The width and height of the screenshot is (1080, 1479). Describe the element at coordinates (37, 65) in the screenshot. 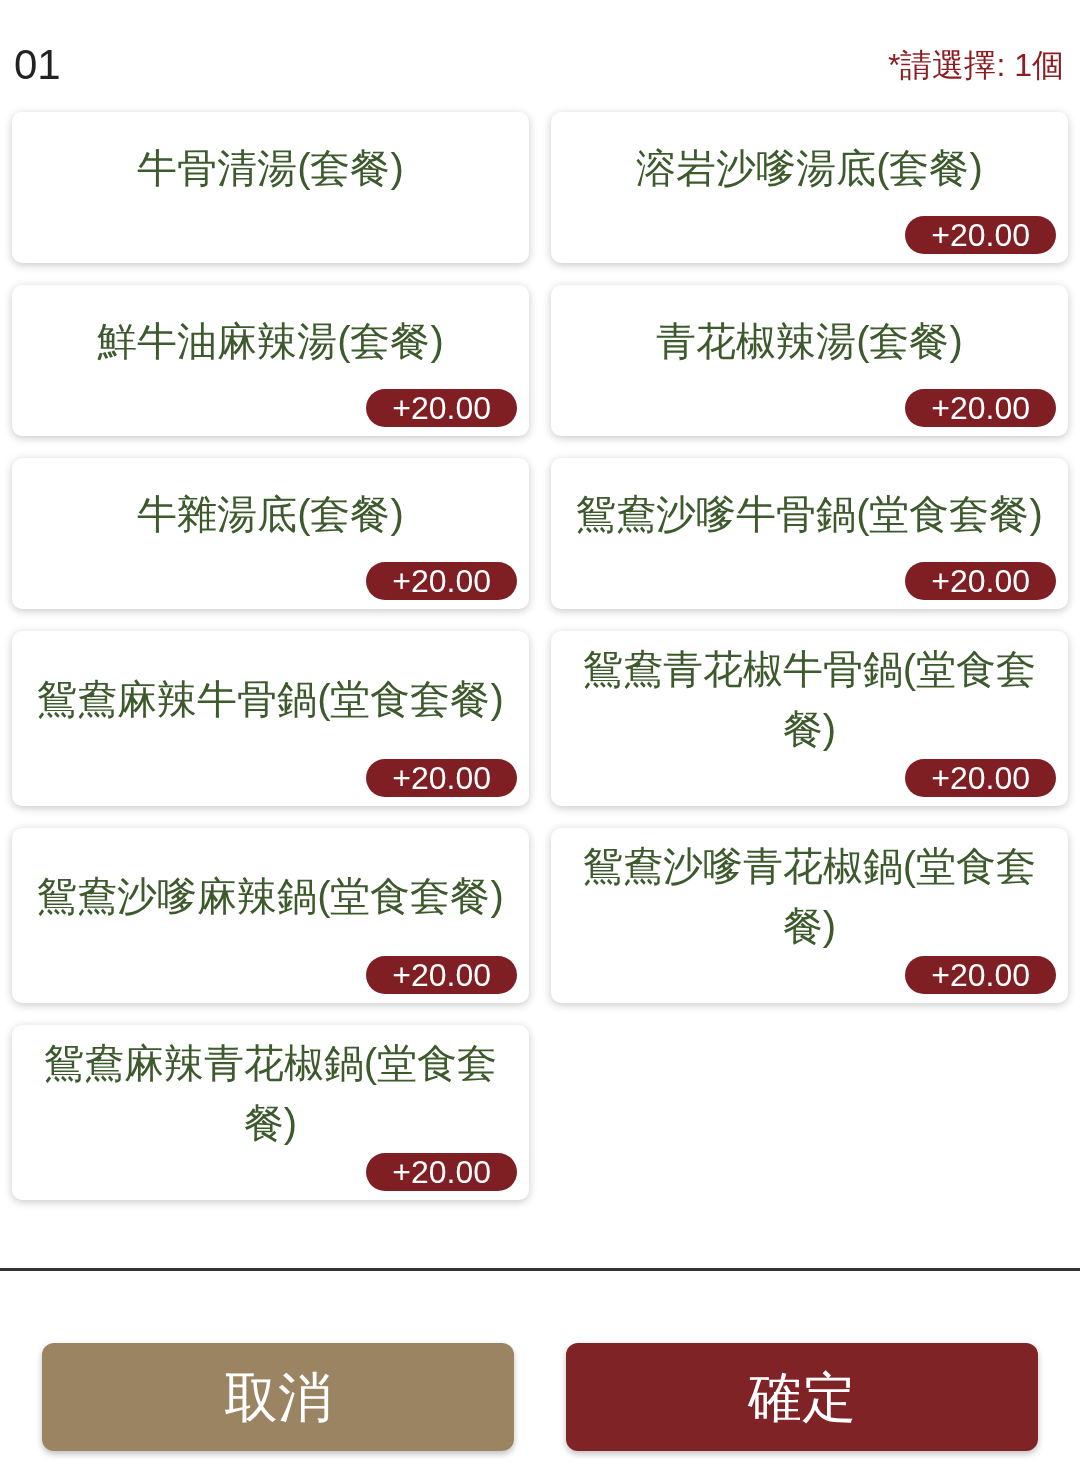

I see `step-number: 01` at that location.